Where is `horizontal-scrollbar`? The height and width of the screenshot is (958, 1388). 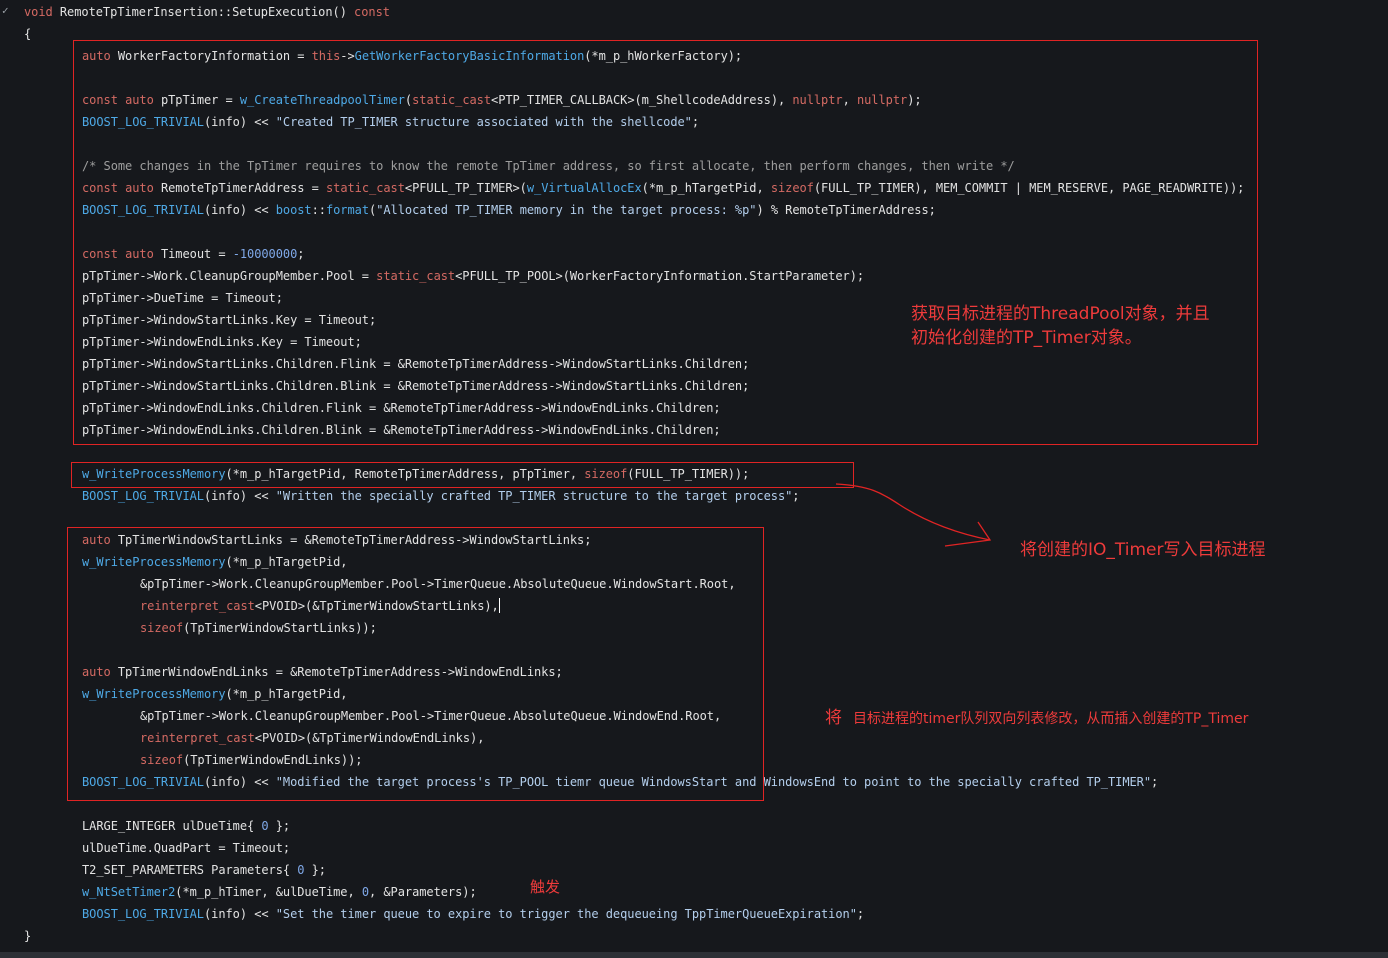 horizontal-scrollbar is located at coordinates (694, 955).